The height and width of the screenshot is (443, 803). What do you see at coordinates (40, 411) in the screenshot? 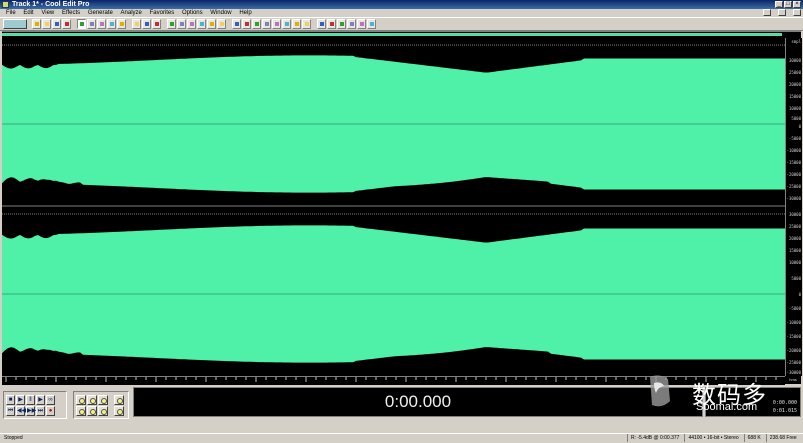
I see `go-end-button: ⏭` at bounding box center [40, 411].